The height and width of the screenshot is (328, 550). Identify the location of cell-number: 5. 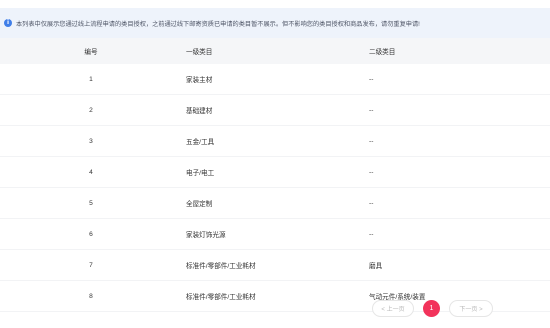
(91, 203).